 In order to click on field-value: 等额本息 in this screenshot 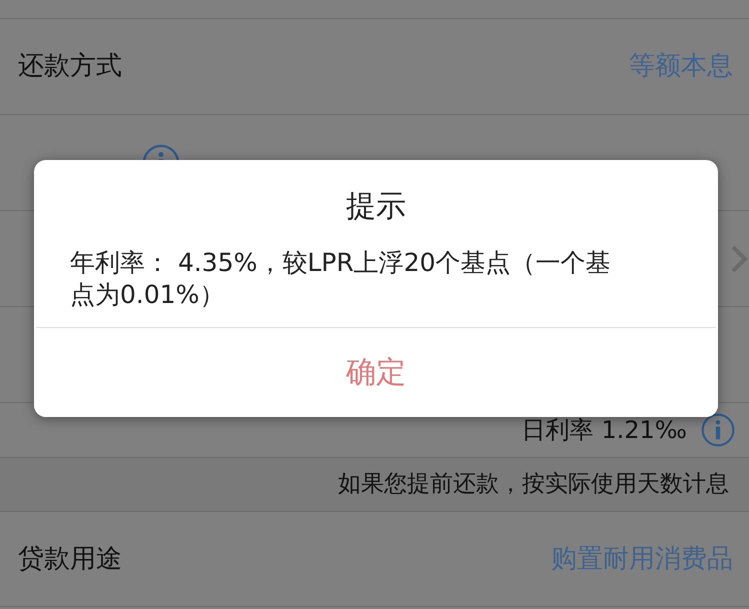, I will do `click(681, 66)`.